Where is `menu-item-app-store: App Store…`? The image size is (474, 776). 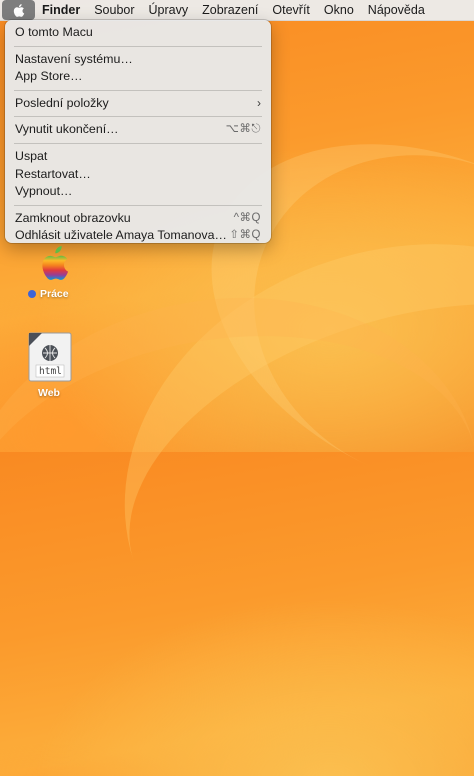 menu-item-app-store: App Store… is located at coordinates (138, 77).